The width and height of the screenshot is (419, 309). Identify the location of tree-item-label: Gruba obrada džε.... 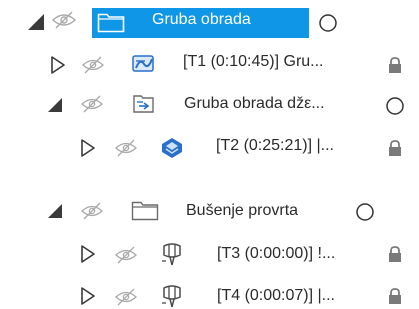
(254, 103).